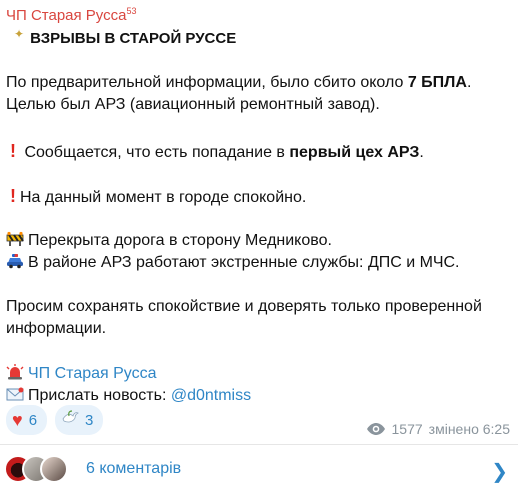 This screenshot has height=490, width=518. I want to click on comments-label: 6 коментарів, so click(134, 468).